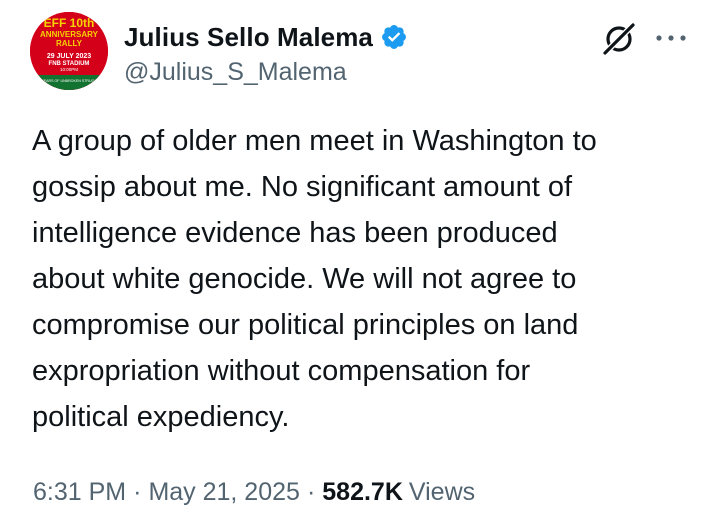  Describe the element at coordinates (442, 492) in the screenshot. I see `views-label: Views` at that location.